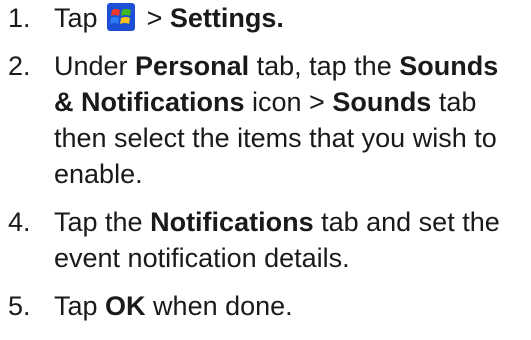  What do you see at coordinates (19, 66) in the screenshot?
I see `step-number: 2.` at bounding box center [19, 66].